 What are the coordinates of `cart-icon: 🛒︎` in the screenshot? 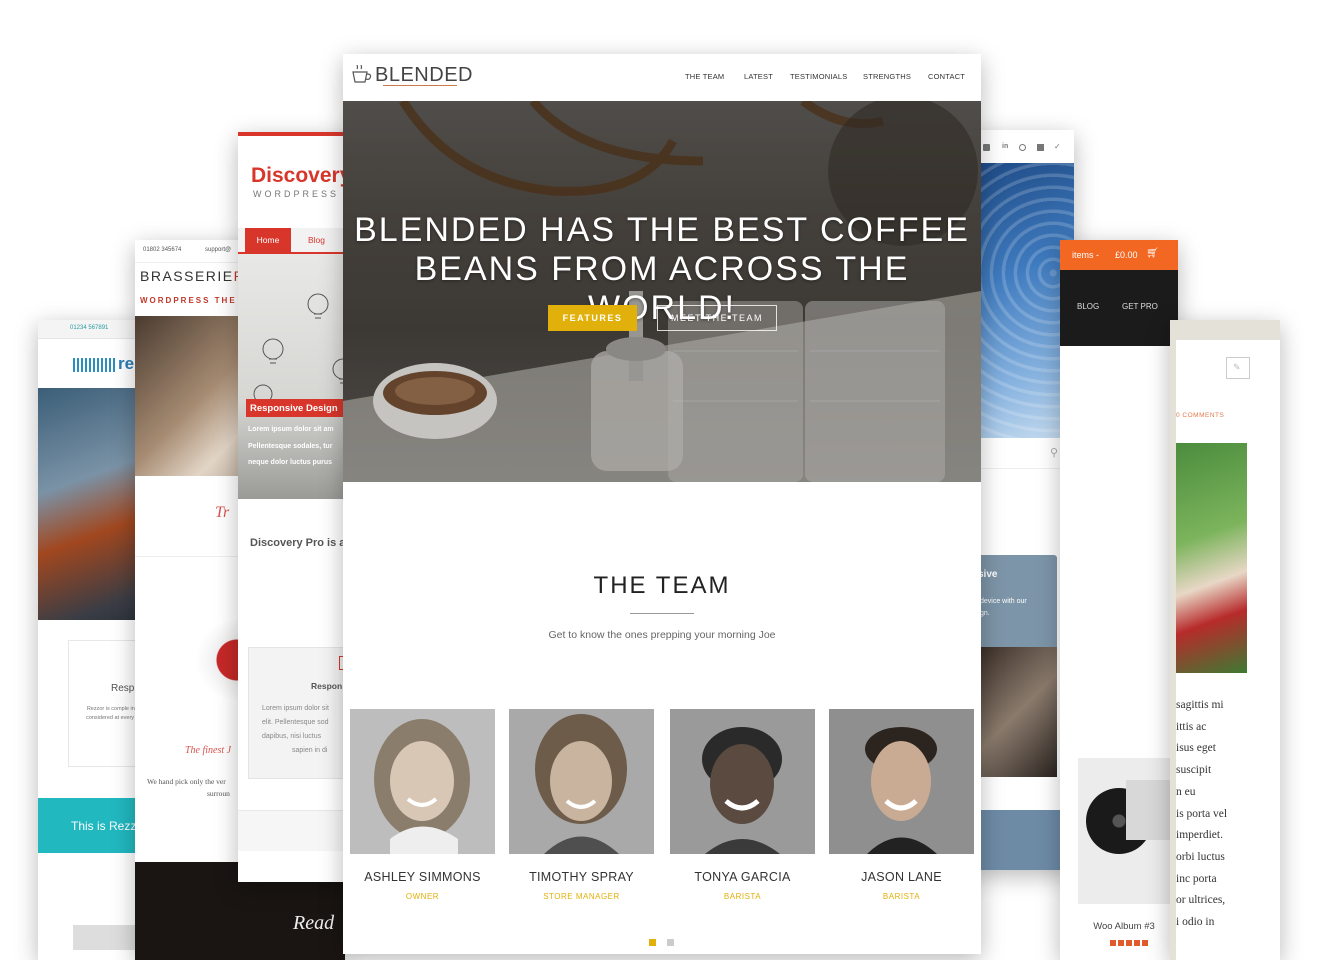 It's located at (1152, 253).